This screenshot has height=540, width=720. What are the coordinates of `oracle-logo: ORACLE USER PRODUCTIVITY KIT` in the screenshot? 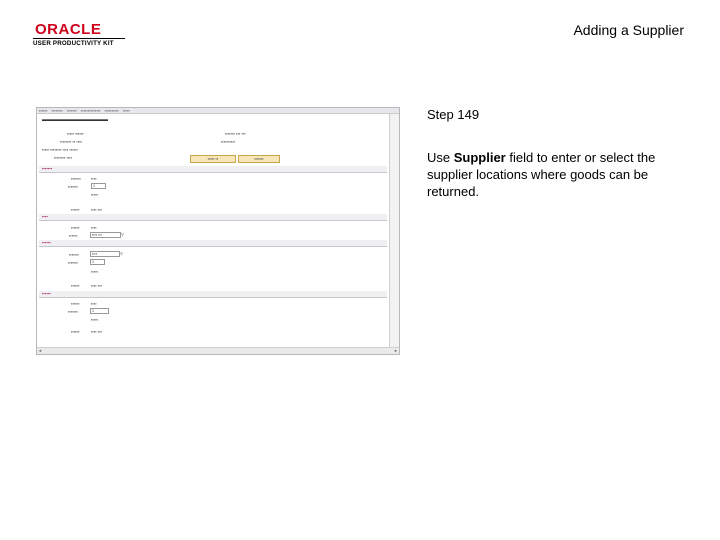 It's located at (79, 35).